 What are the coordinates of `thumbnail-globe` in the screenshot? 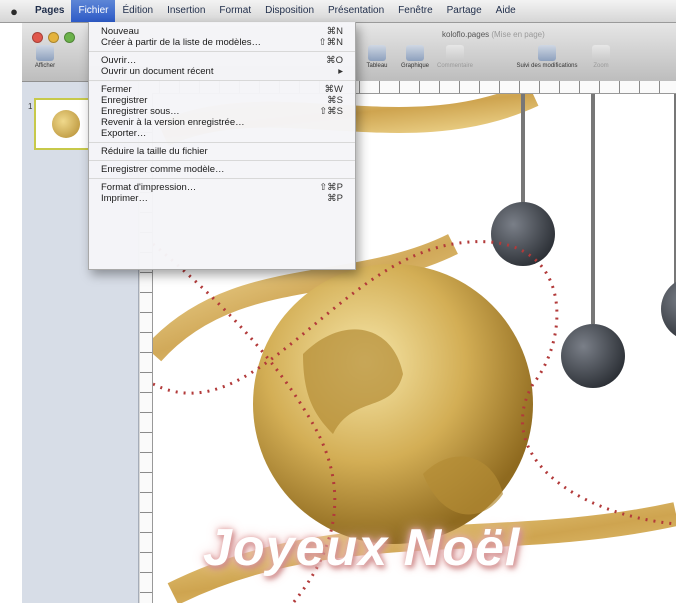 It's located at (66, 124).